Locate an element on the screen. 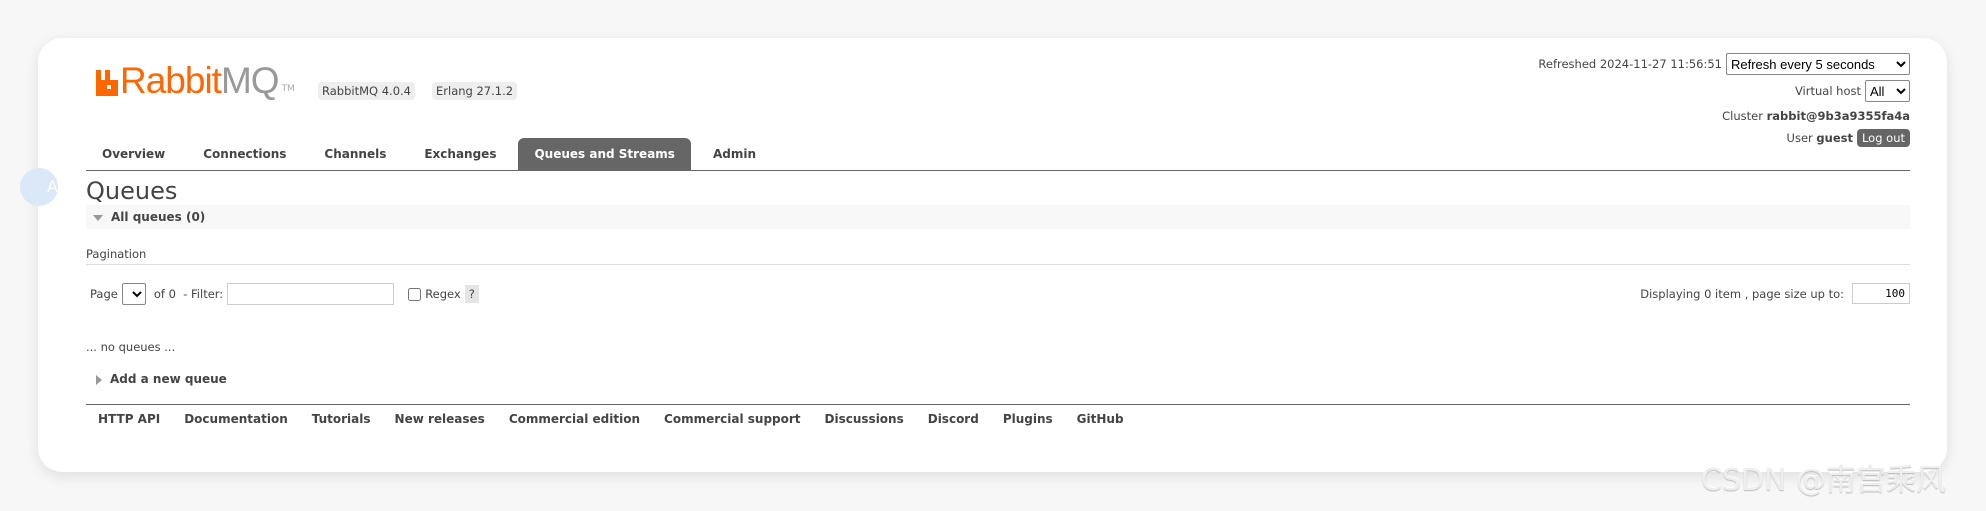  footer-link-documentation: Documentation is located at coordinates (236, 419).